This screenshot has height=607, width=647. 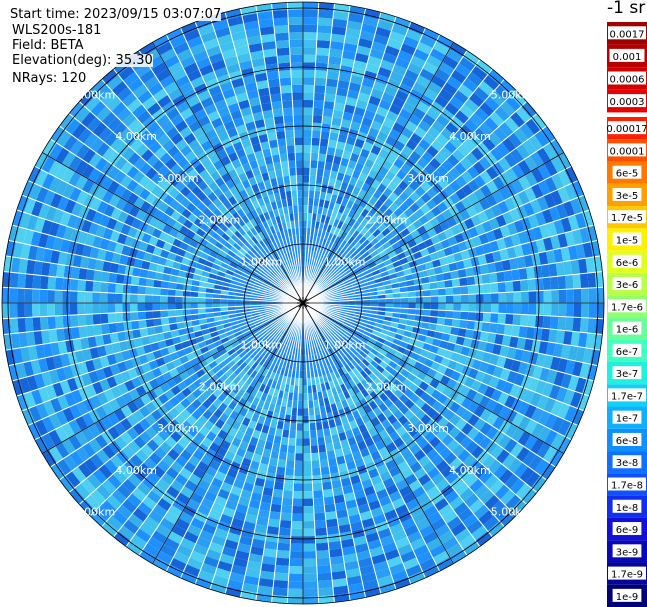 What do you see at coordinates (261, 261) in the screenshot?
I see `range-ring-label: 1.00km` at bounding box center [261, 261].